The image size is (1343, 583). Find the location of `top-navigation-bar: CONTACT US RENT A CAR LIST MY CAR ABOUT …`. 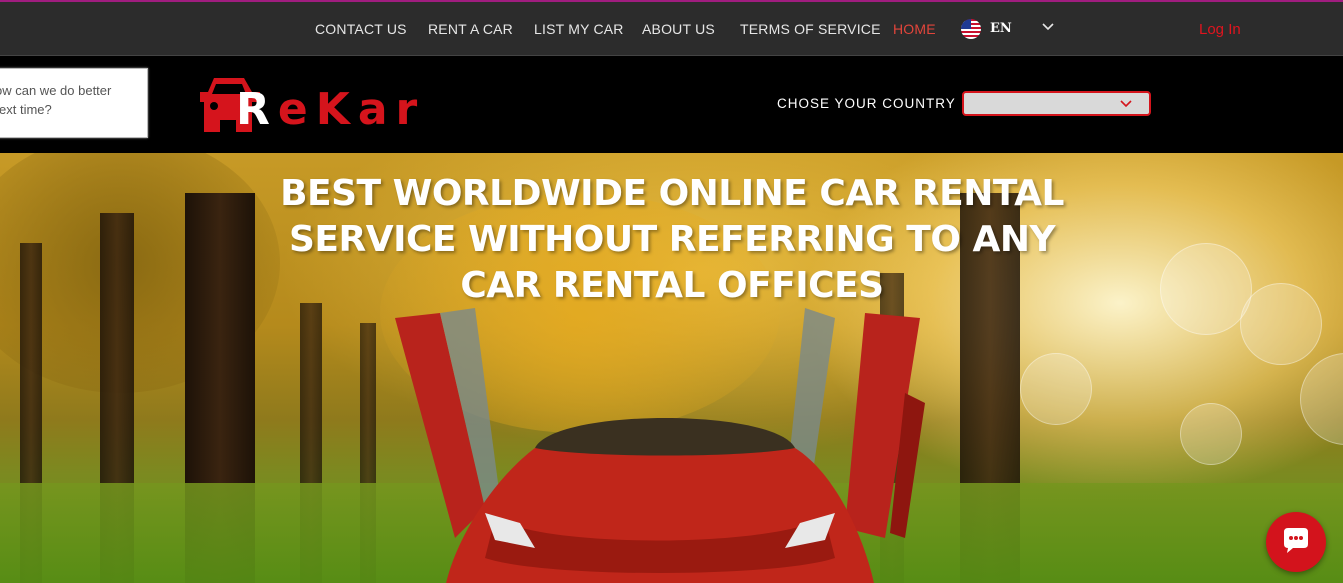

top-navigation-bar: CONTACT US RENT A CAR LIST MY CAR ABOUT … is located at coordinates (671, 28).